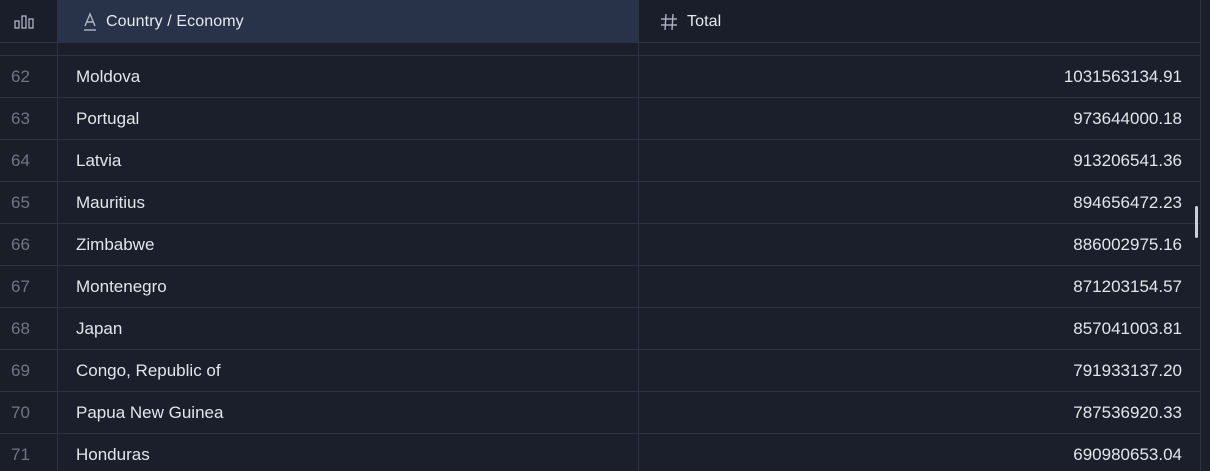  I want to click on scrollbar-thumb, so click(1196, 222).